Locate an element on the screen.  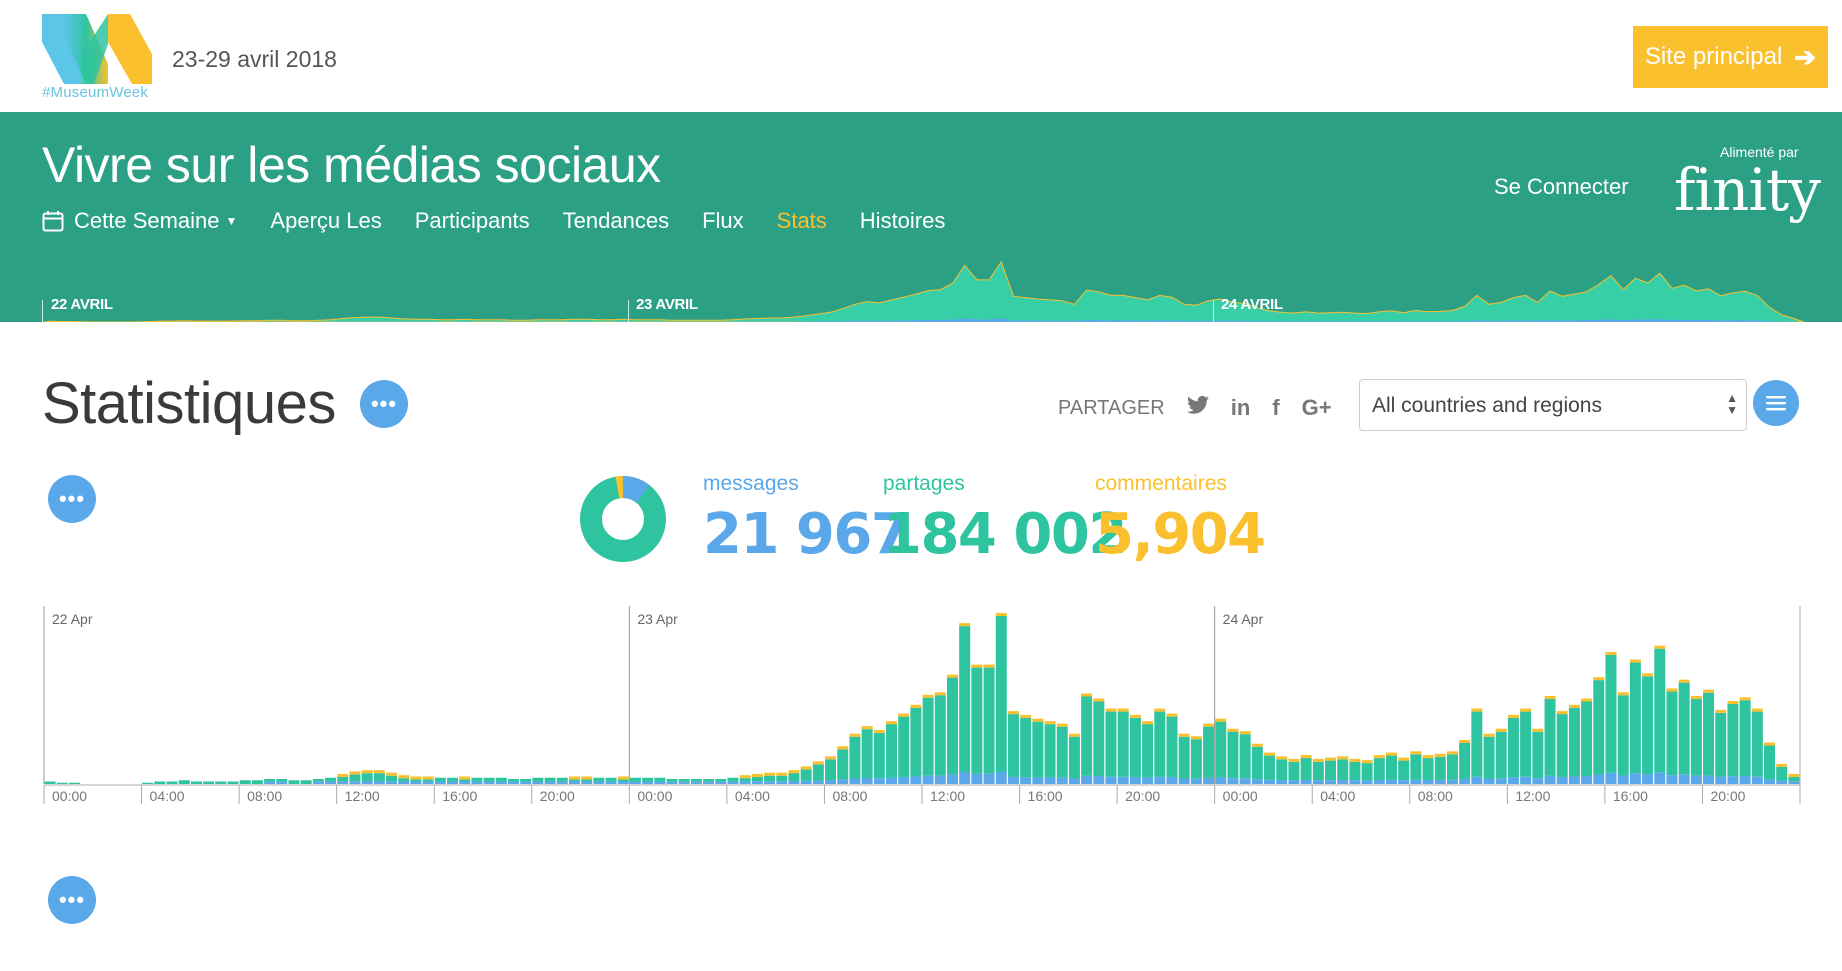
more-options-icon: ••• is located at coordinates (384, 403).